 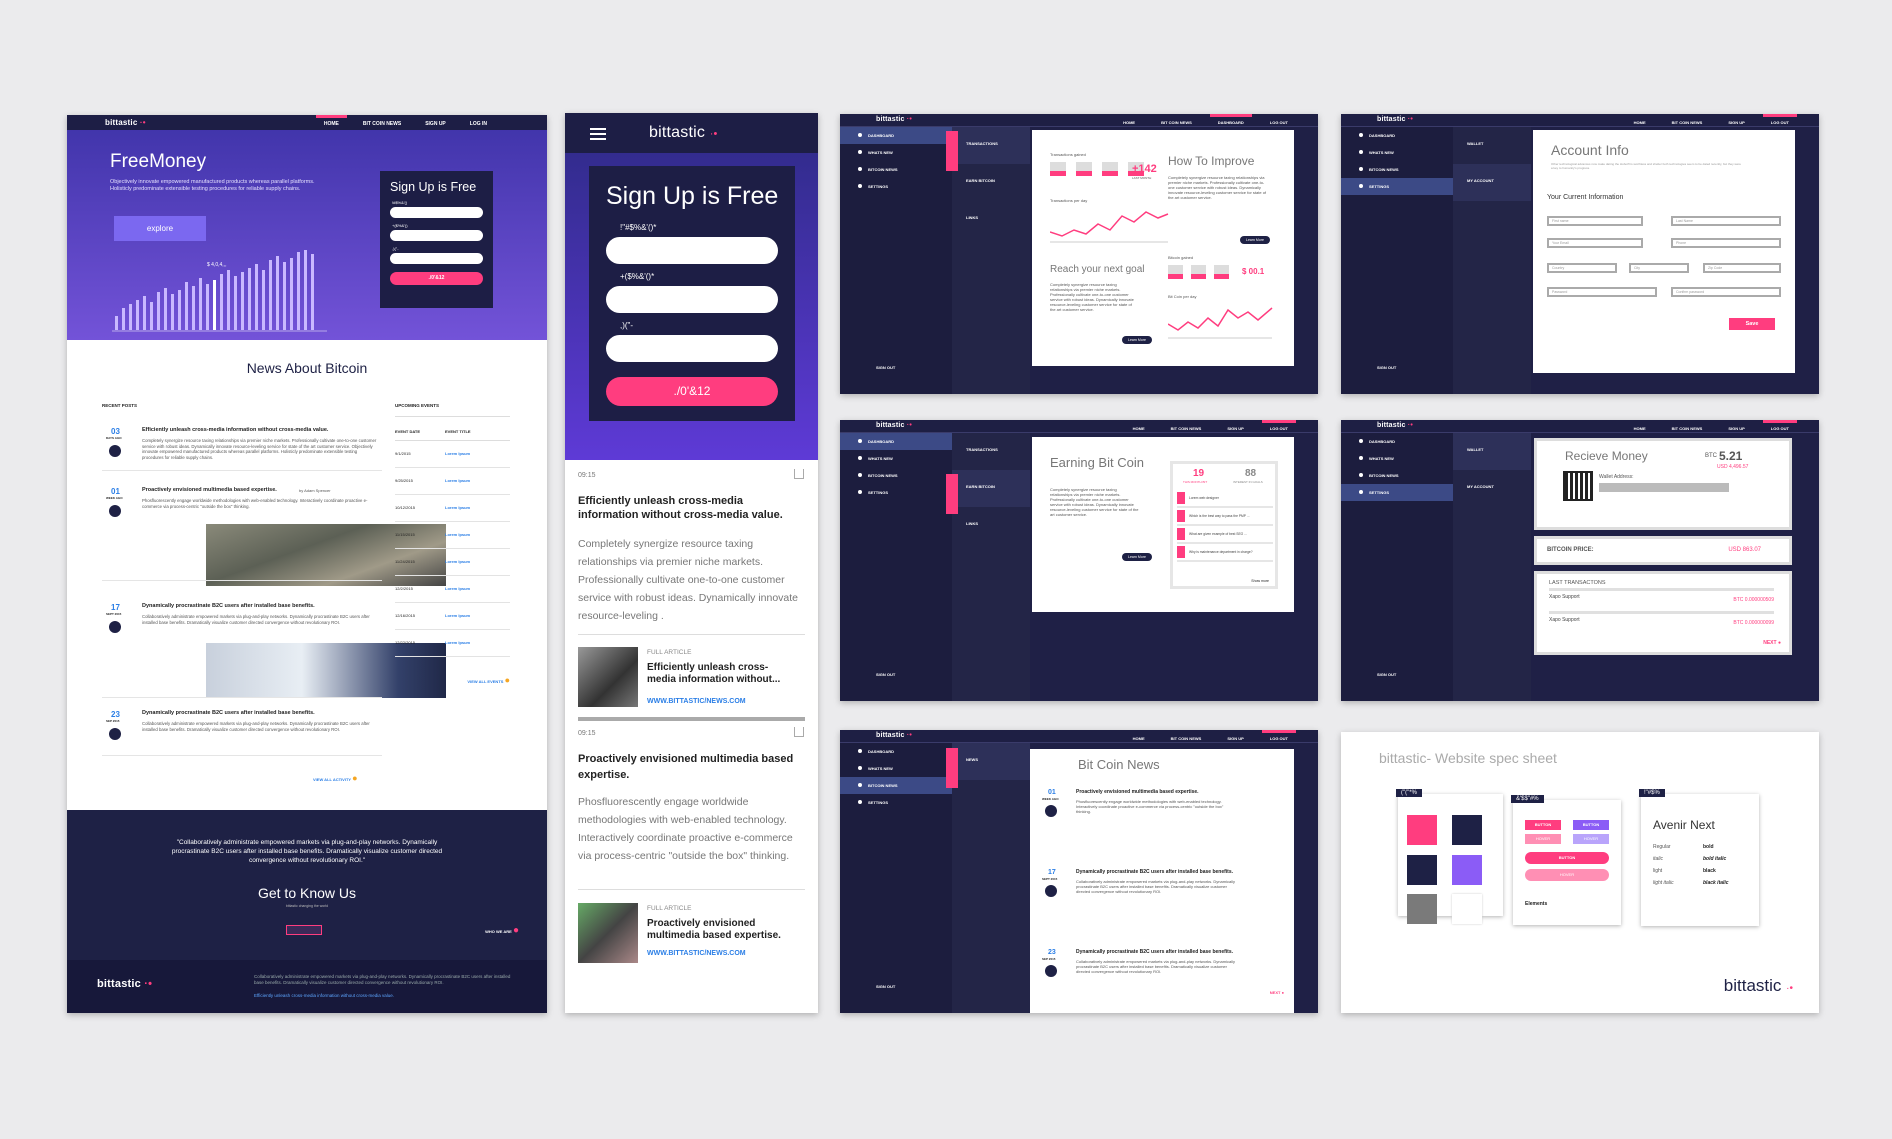 What do you see at coordinates (452, 643) in the screenshot?
I see `event-row: 12/22/2015 Lorem Ipsum` at bounding box center [452, 643].